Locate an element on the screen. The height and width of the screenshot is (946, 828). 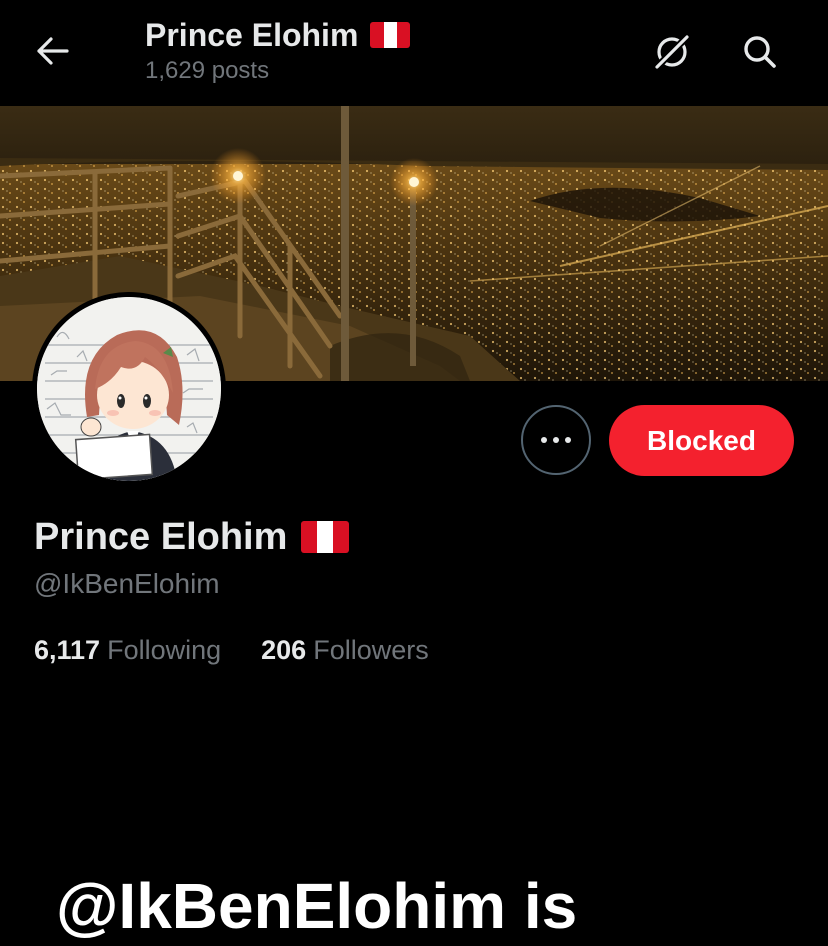
followers-link: 206 Followers is located at coordinates (345, 650).